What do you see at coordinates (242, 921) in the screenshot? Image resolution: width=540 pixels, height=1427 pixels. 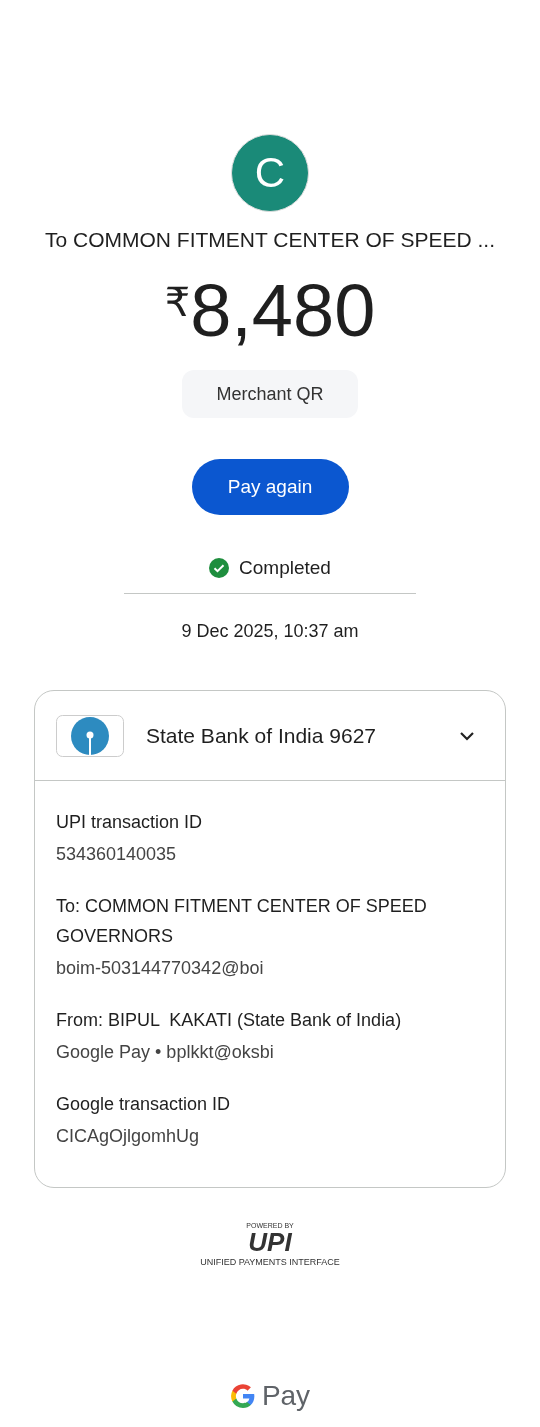 I see `detail-label: To: COMMON FITMENT CENTER OF SPEED GOVERNORS` at bounding box center [242, 921].